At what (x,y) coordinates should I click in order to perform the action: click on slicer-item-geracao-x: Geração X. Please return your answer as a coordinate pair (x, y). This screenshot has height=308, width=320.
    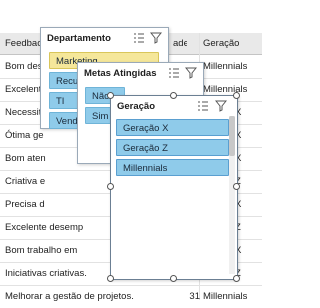
    Looking at the image, I should click on (172, 127).